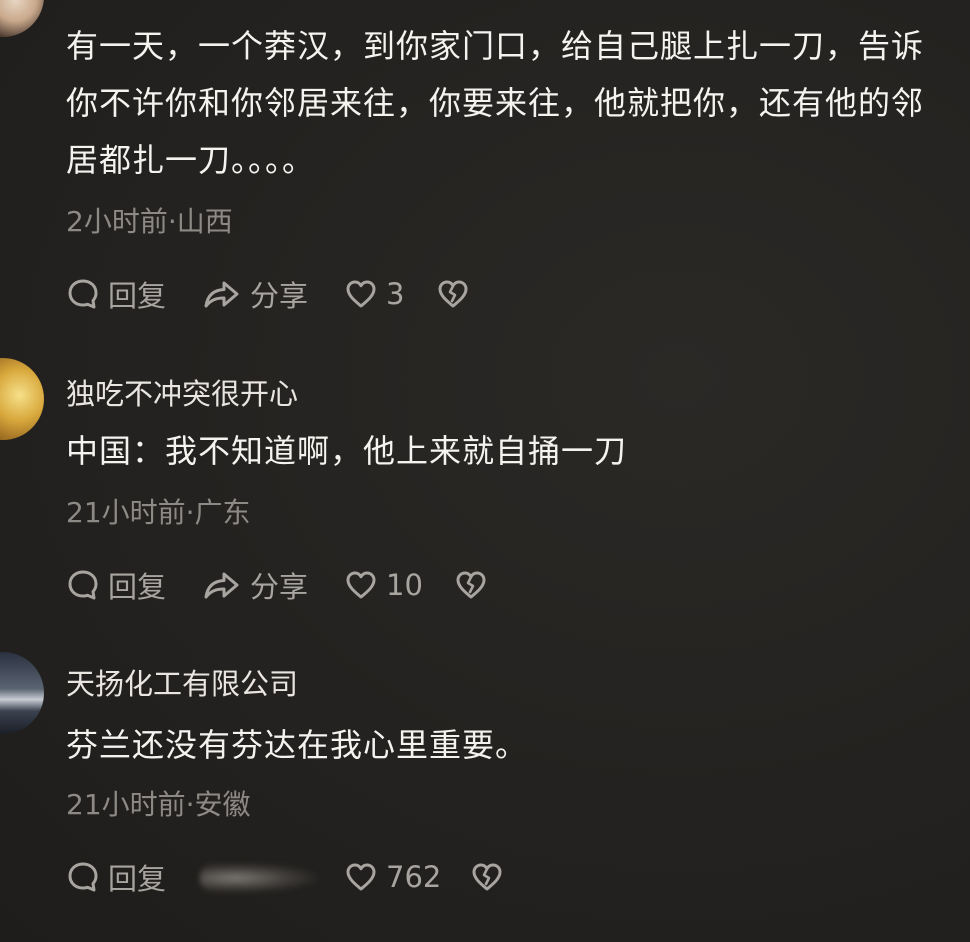 This screenshot has height=942, width=970. What do you see at coordinates (414, 877) in the screenshot?
I see `like-count: 762` at bounding box center [414, 877].